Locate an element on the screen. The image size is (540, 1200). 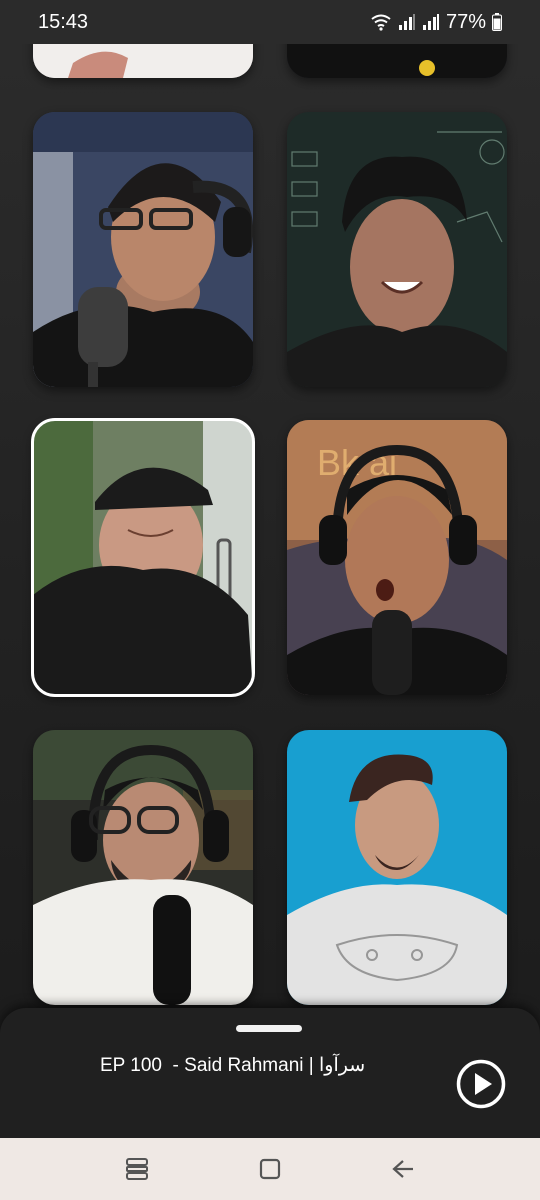
back-icon is located at coordinates (403, 1169).